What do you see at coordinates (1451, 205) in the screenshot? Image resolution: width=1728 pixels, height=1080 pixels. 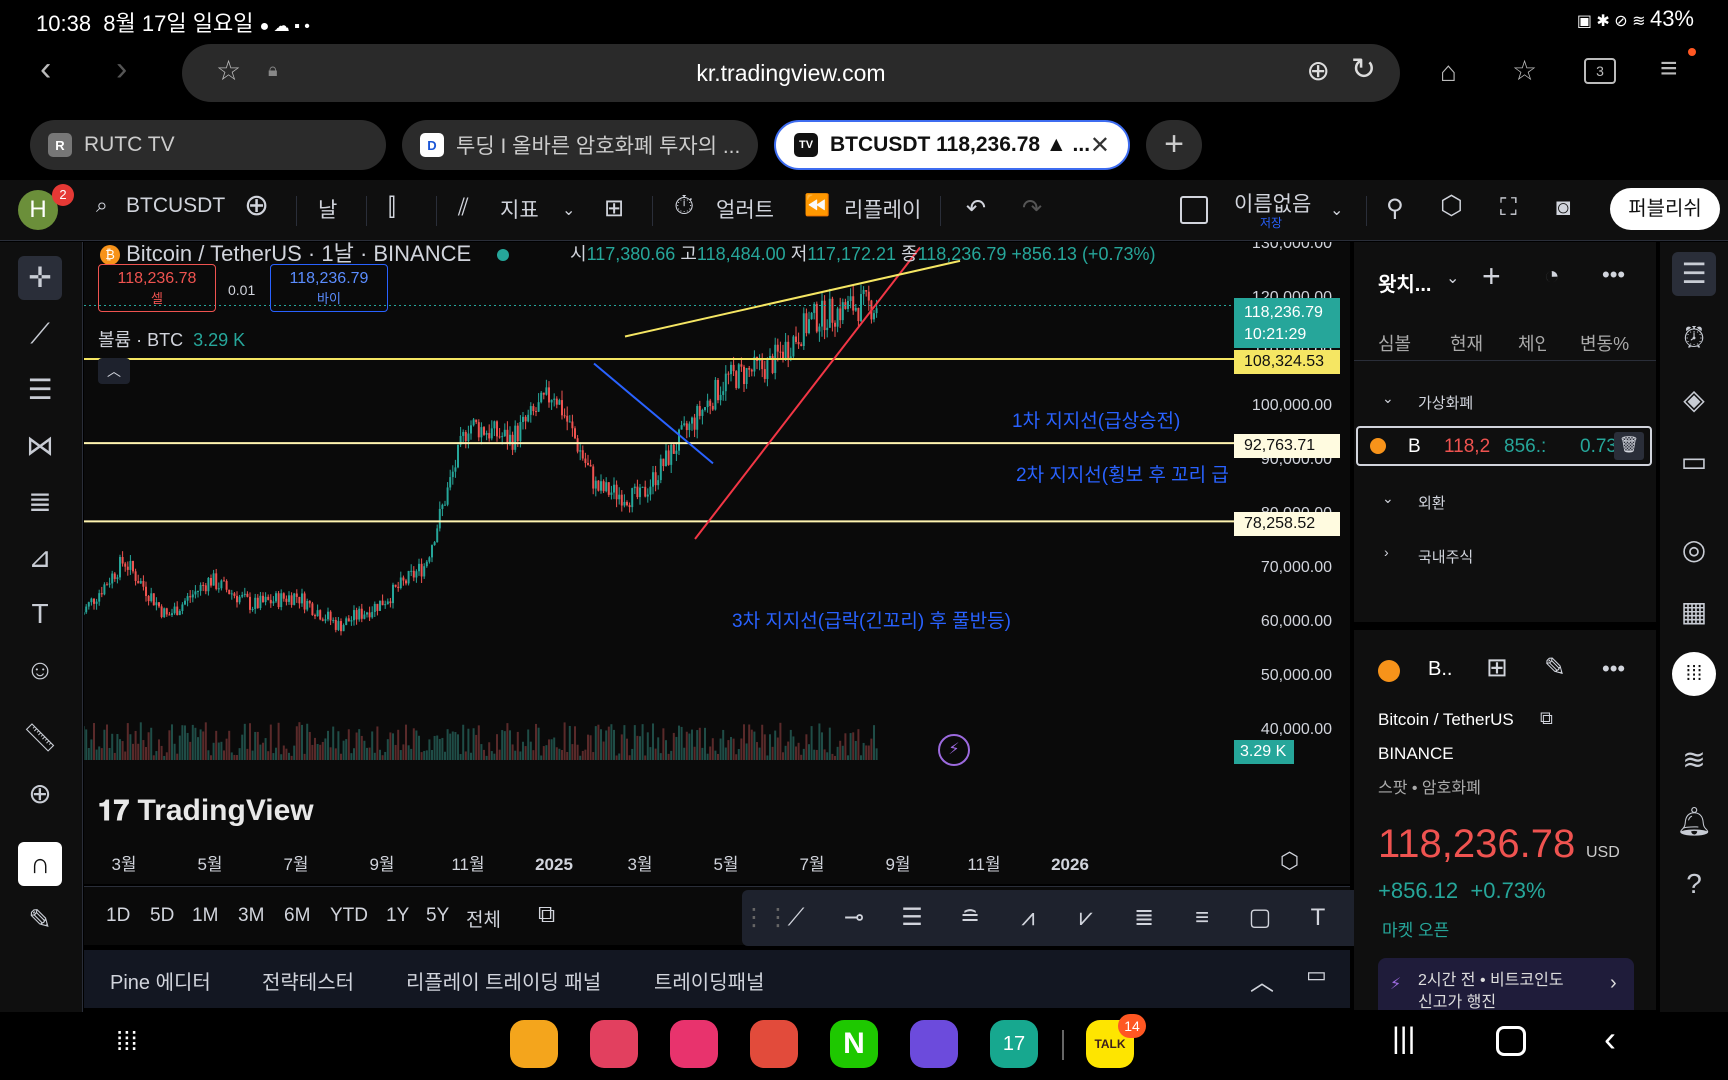 I see `settings-icon: ⬡` at bounding box center [1451, 205].